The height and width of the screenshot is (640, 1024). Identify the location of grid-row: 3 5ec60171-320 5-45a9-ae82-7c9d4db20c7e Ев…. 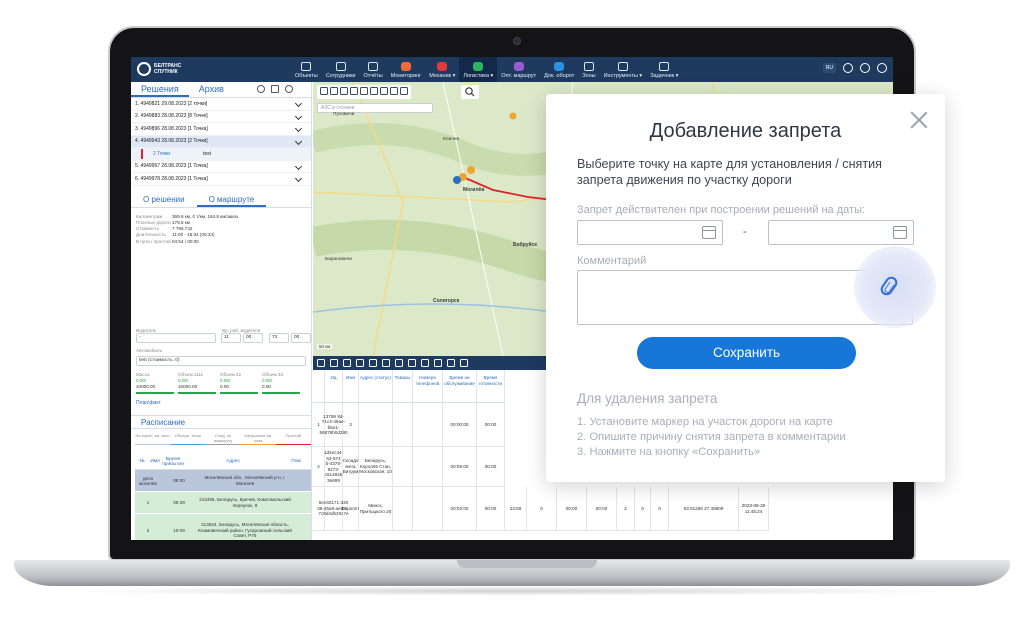
(541, 509).